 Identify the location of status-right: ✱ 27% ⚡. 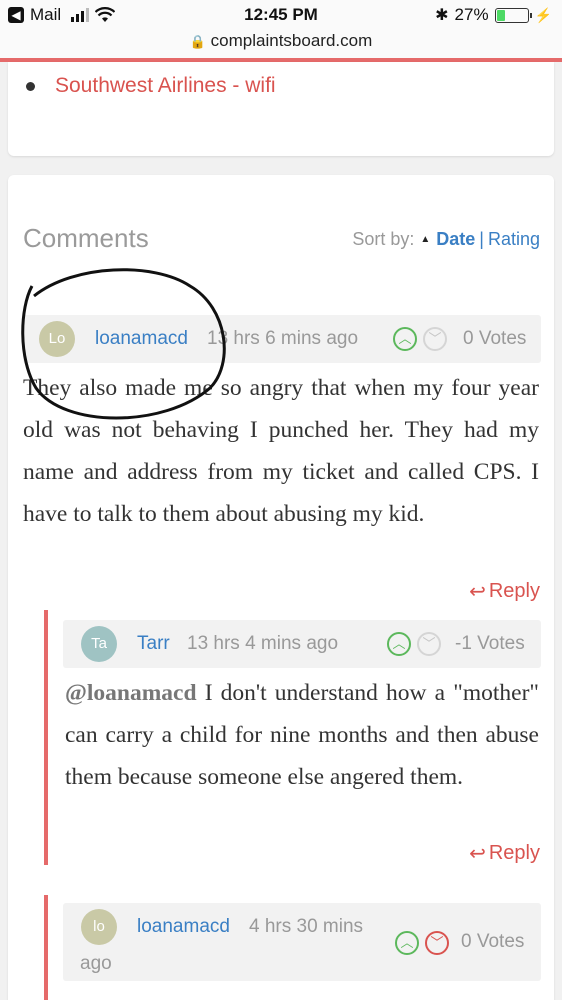
(493, 15).